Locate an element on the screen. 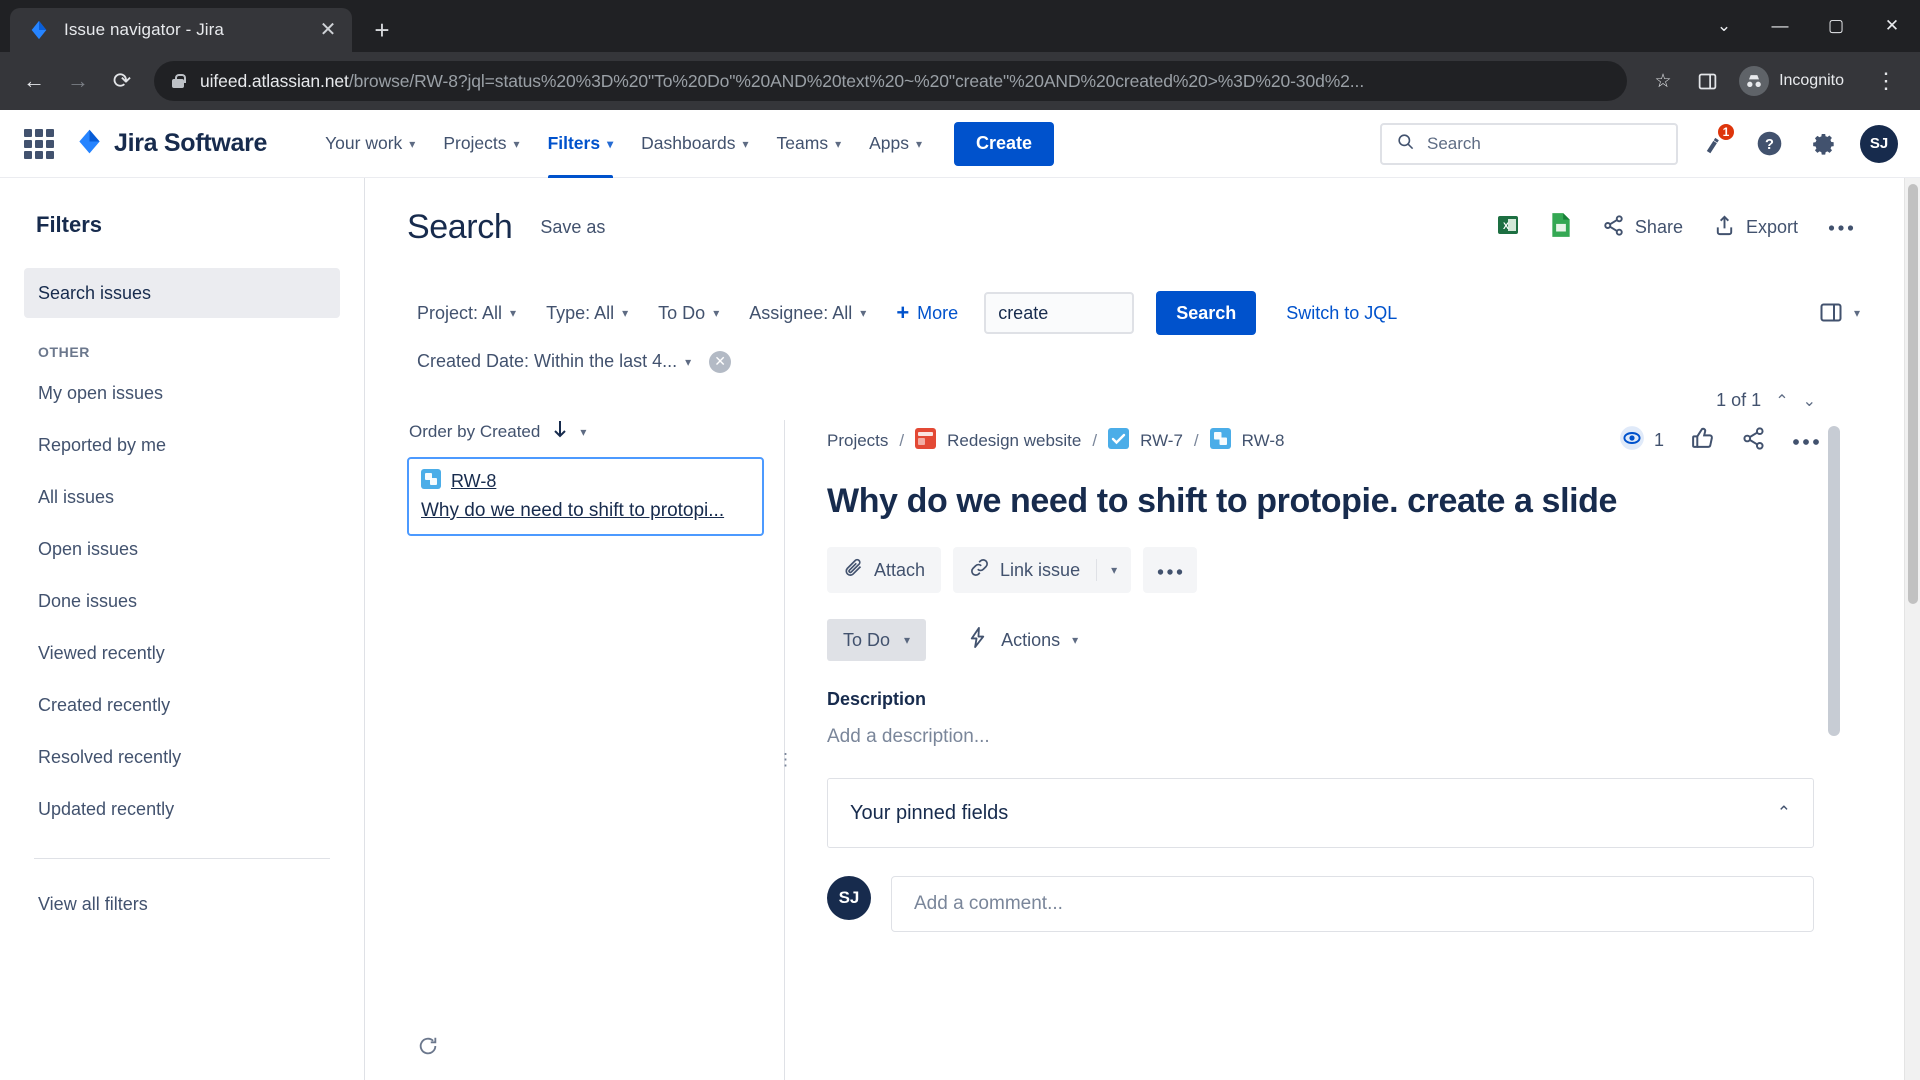 The width and height of the screenshot is (1920, 1080). export-button: Export is located at coordinates (1755, 228).